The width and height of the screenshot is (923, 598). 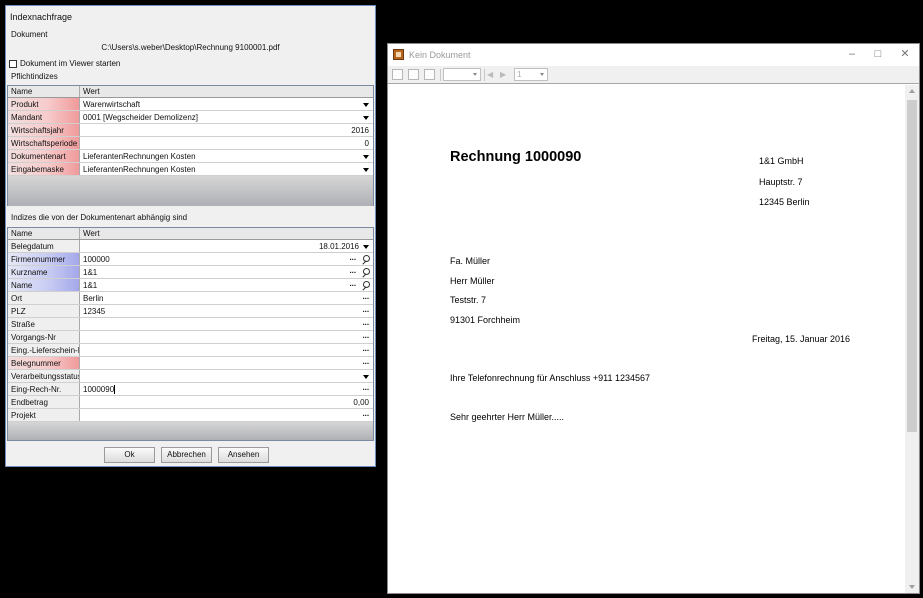 I want to click on vertical-scrollbar, so click(x=912, y=339).